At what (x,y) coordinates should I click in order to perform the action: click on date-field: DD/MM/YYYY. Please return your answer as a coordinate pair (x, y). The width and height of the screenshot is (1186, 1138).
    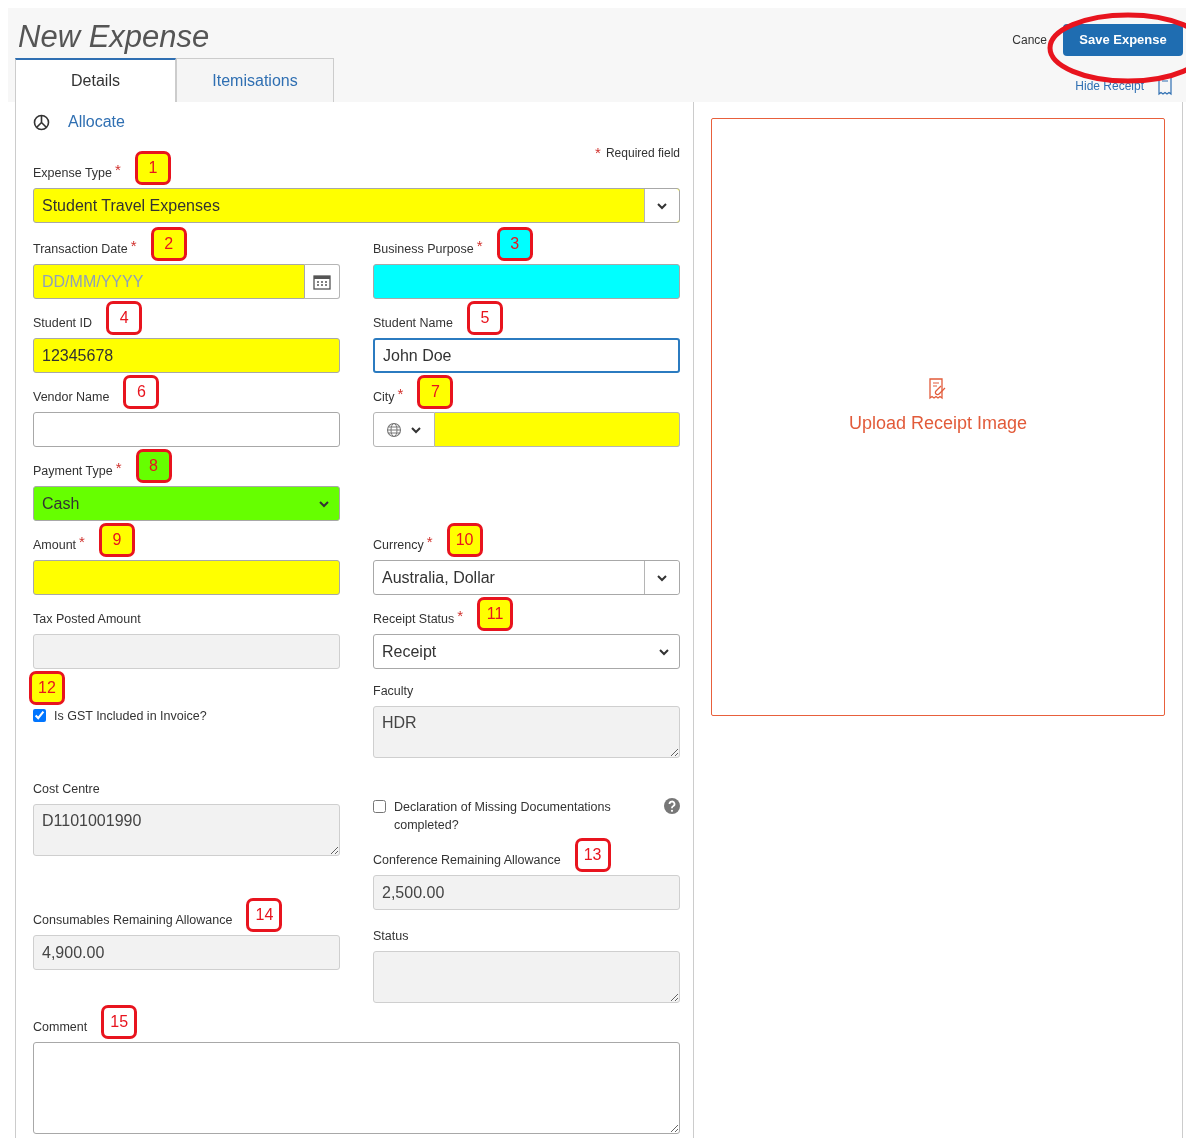
    Looking at the image, I should click on (169, 281).